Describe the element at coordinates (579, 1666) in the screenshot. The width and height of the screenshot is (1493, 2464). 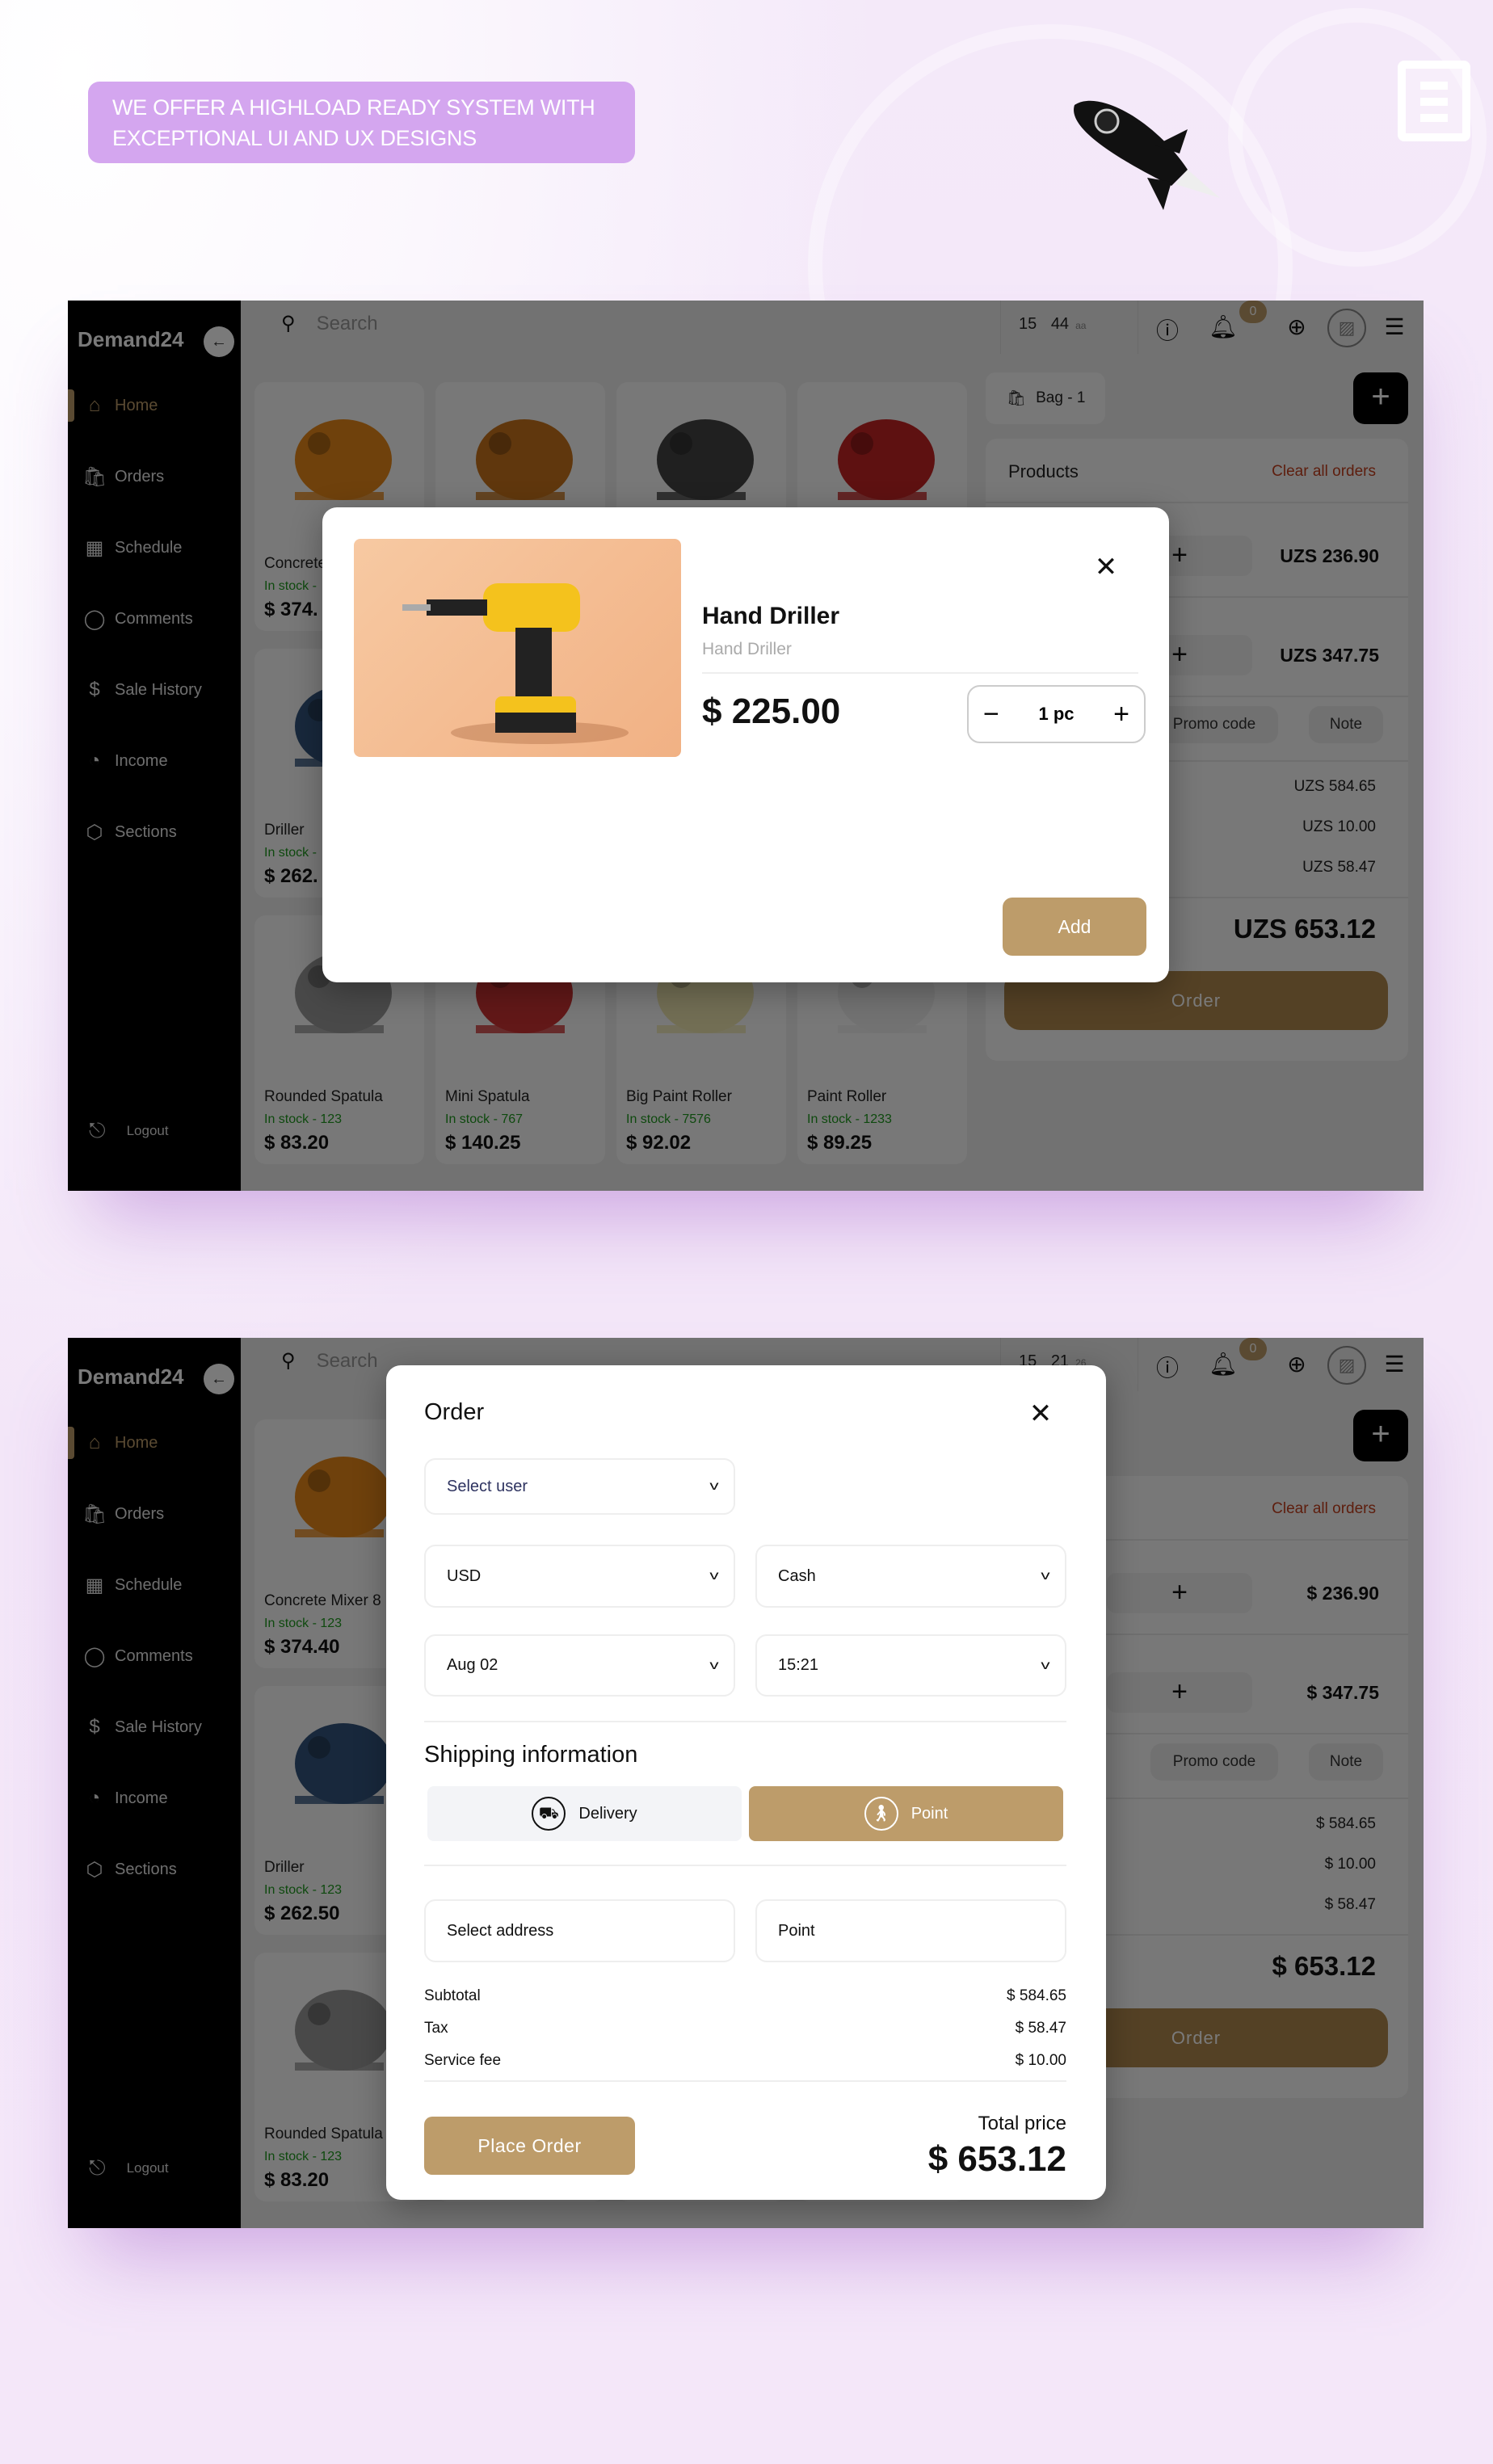
I see `date-dropdown: Aug 02 v` at that location.